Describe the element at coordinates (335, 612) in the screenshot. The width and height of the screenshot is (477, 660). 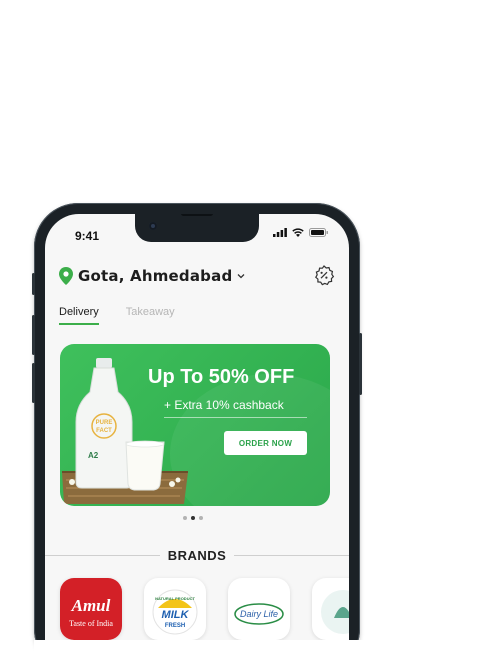
I see `partial-brand-logo` at that location.